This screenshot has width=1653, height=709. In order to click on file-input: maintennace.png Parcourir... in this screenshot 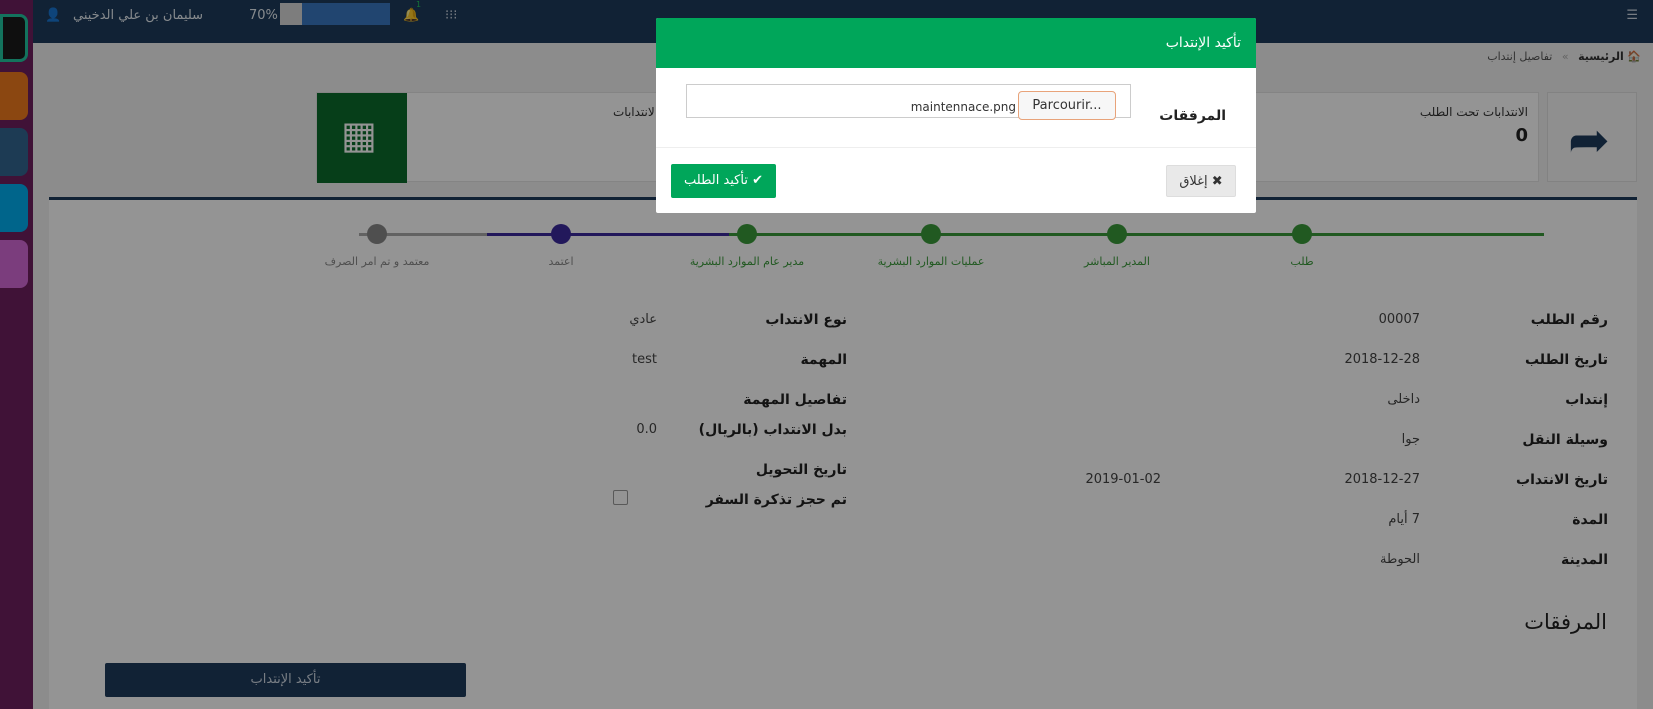, I will do `click(908, 102)`.